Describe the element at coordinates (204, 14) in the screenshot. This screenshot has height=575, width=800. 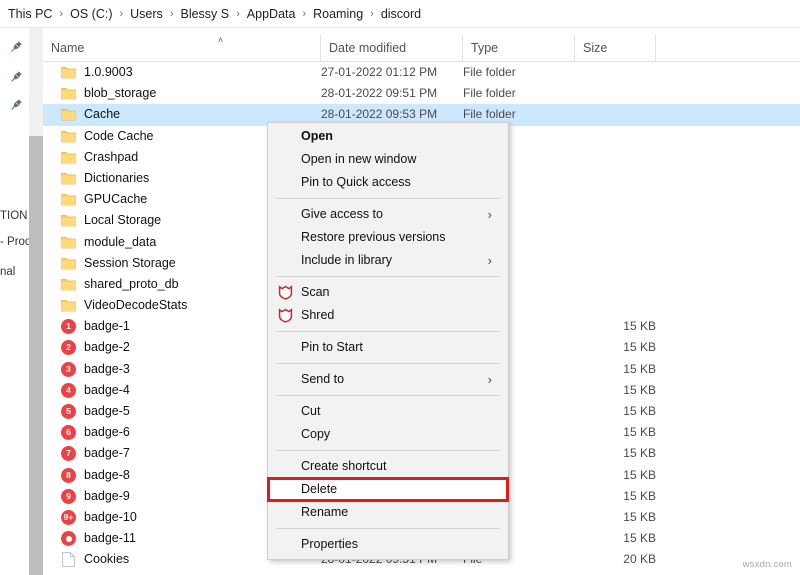
I see `breadcrumb-item-blessy-s: Blessy S` at that location.